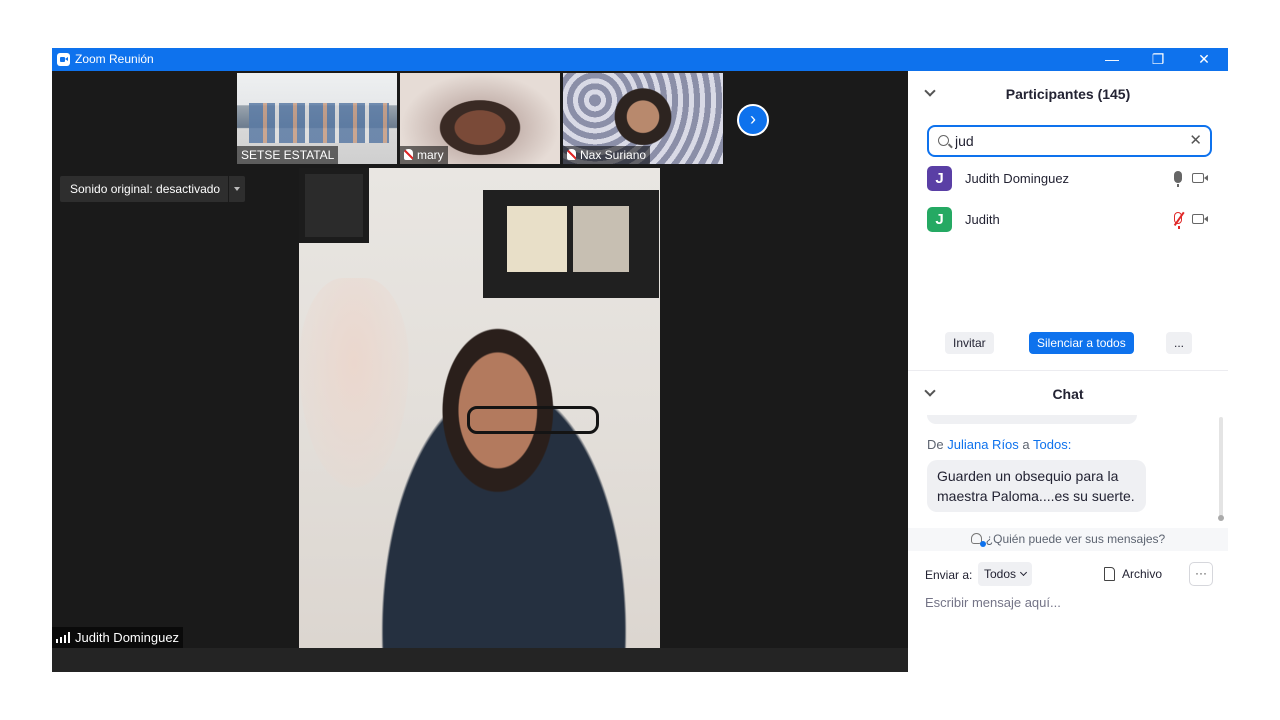 Image resolution: width=1280 pixels, height=720 pixels. I want to click on video-tile-setse: SETSE ESTATAL, so click(317, 118).